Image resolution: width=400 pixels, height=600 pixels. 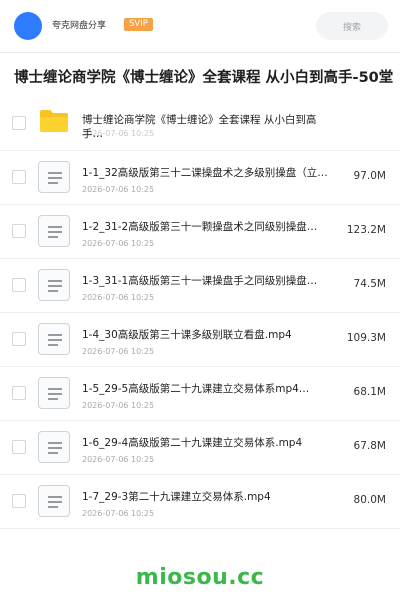 I want to click on file-size: 97.0M, so click(x=369, y=176).